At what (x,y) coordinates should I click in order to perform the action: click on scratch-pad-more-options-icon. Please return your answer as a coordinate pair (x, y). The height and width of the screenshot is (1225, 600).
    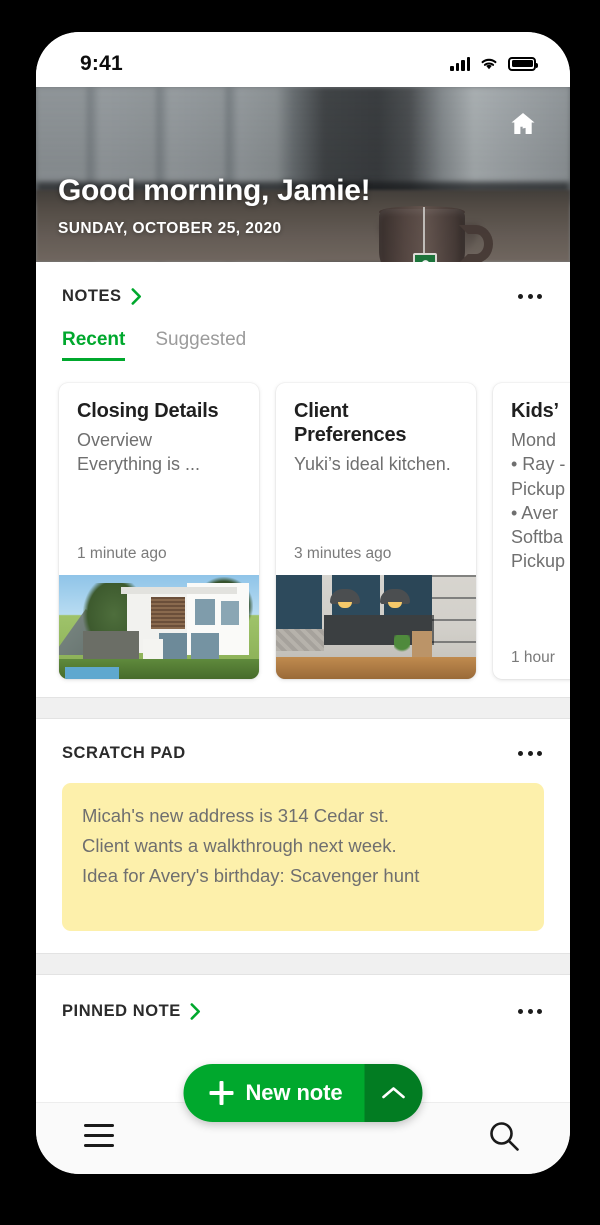
    Looking at the image, I should click on (530, 753).